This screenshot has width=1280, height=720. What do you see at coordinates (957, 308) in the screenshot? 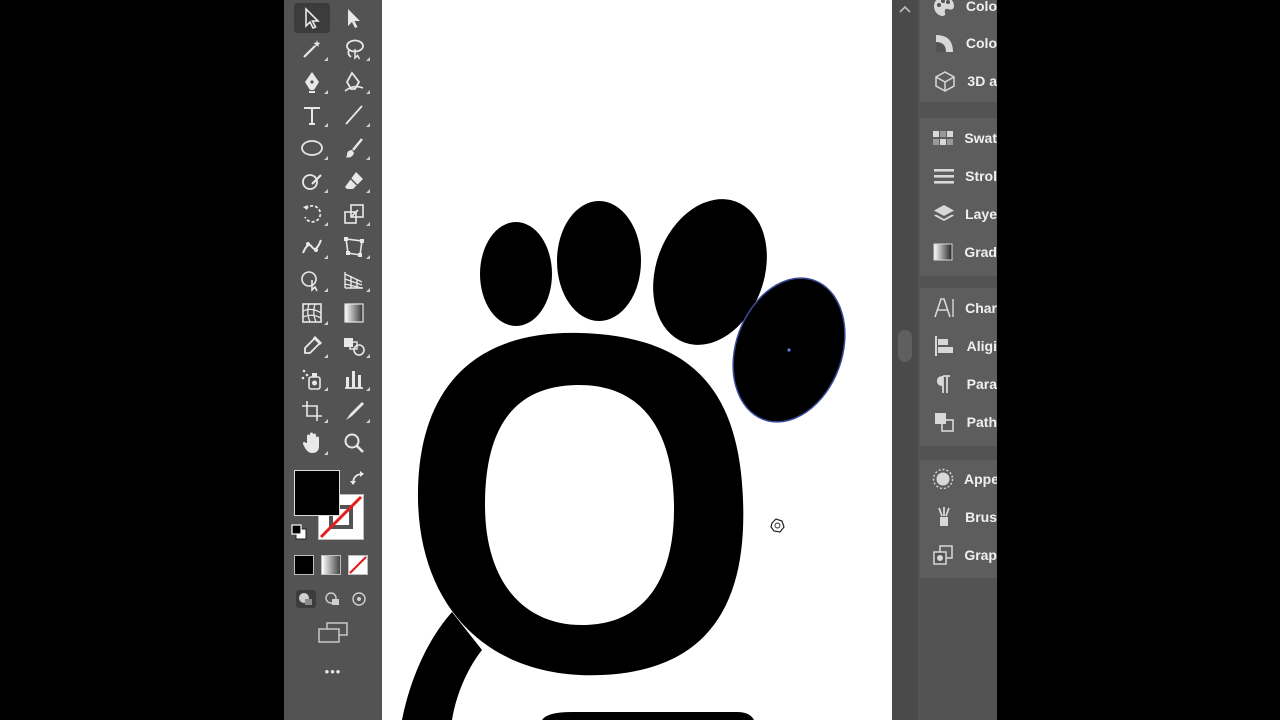
I see `panel-item-character: Char` at bounding box center [957, 308].